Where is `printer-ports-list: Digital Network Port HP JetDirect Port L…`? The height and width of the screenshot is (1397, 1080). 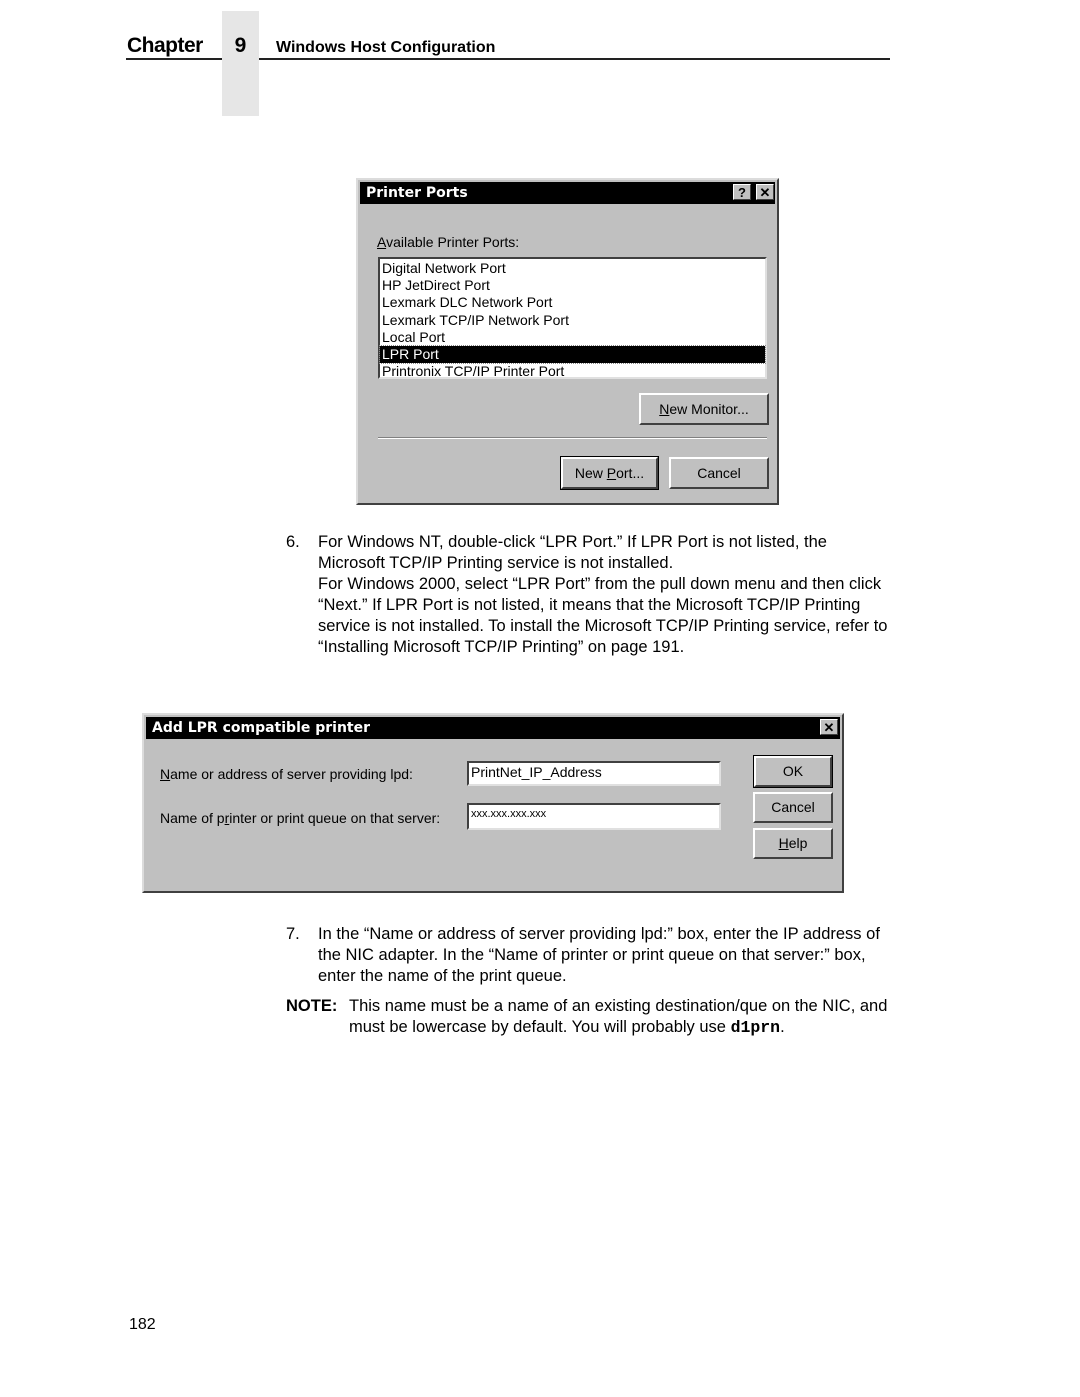 printer-ports-list: Digital Network Port HP JetDirect Port L… is located at coordinates (572, 318).